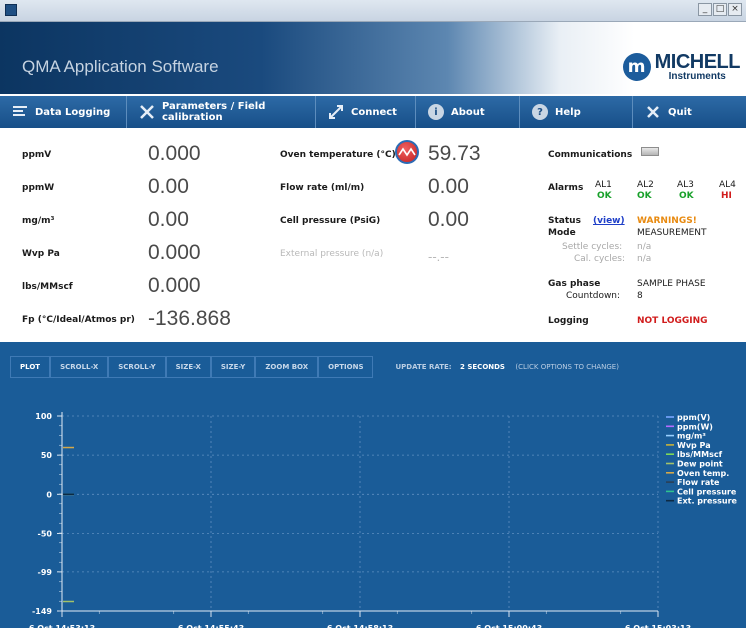  What do you see at coordinates (168, 186) in the screenshot?
I see `ppmw-value: 0.00` at bounding box center [168, 186].